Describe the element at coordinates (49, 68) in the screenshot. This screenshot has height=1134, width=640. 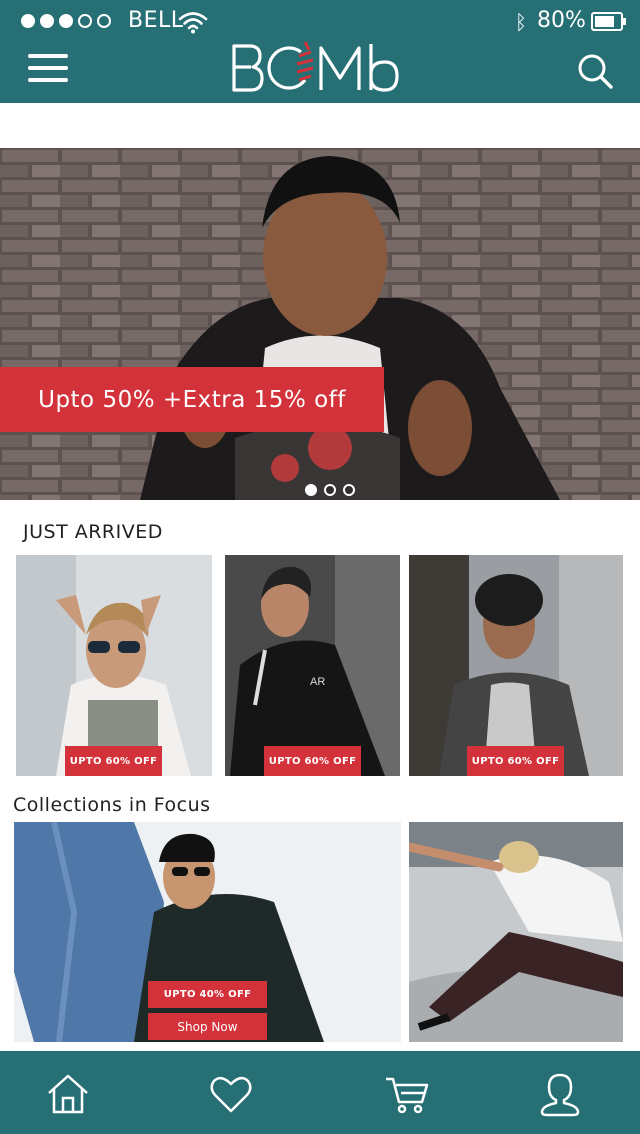
I see `menu-button` at that location.